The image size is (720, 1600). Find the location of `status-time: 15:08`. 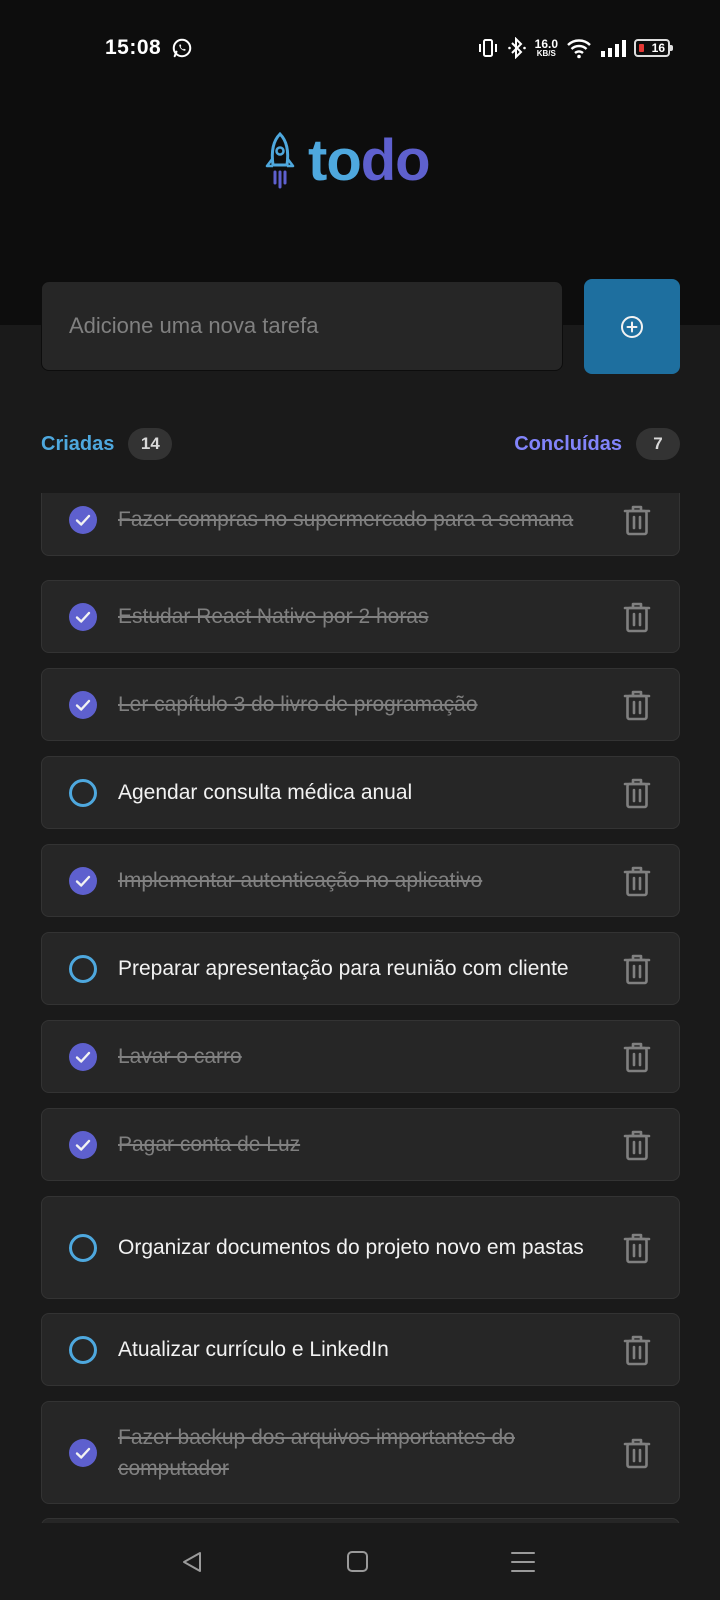

status-time: 15:08 is located at coordinates (133, 47).